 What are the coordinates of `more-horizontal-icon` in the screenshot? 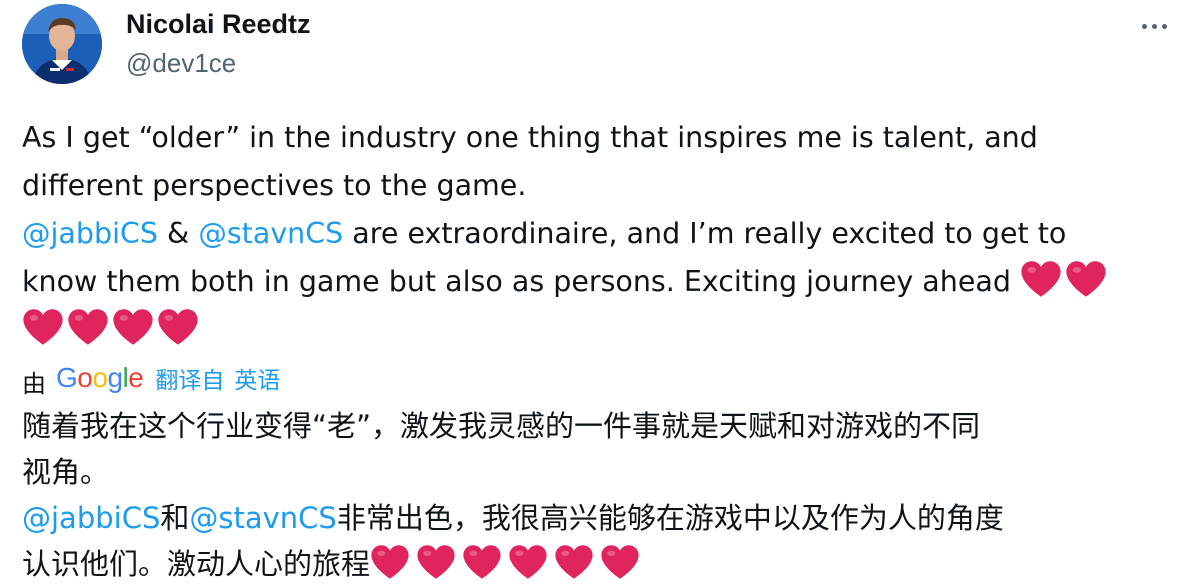 It's located at (1154, 26).